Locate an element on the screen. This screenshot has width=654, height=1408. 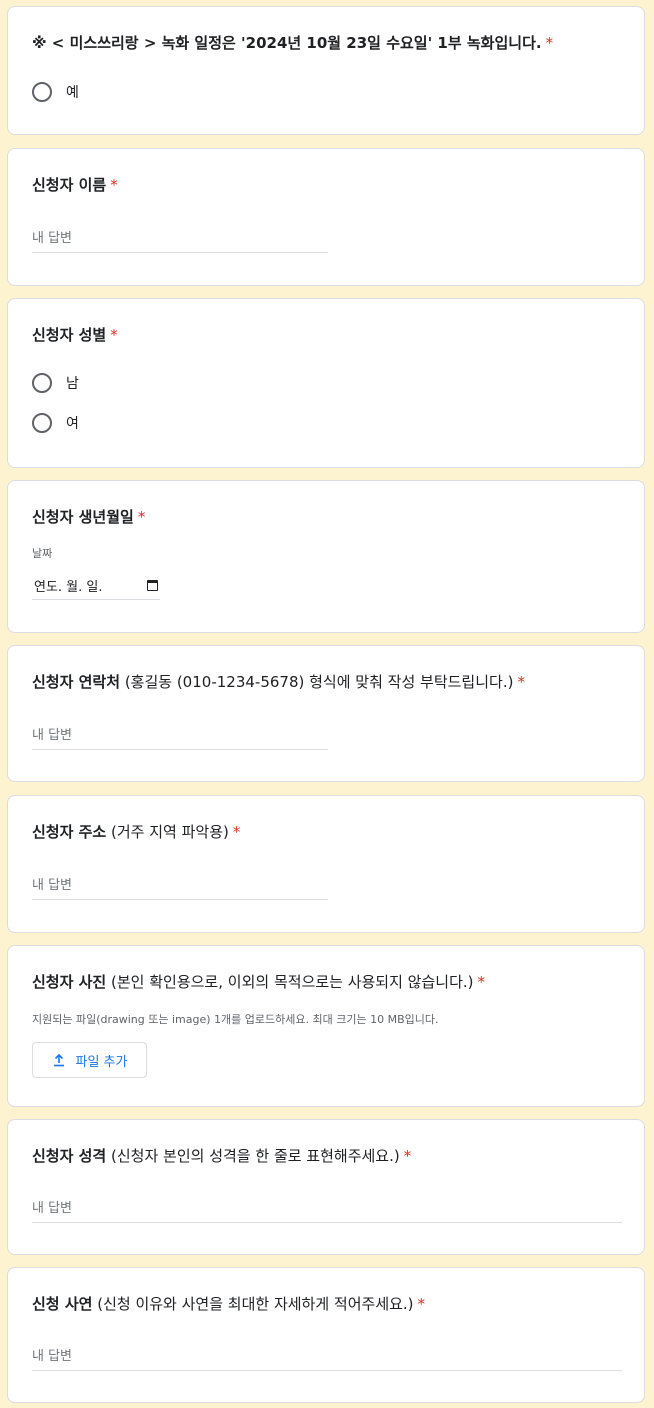
date-label: 날짜 is located at coordinates (42, 553).